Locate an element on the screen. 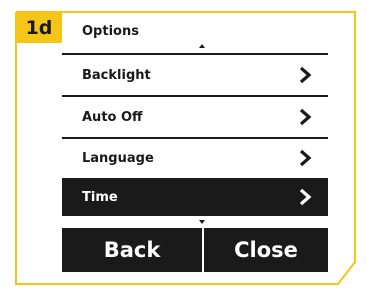 Image resolution: width=367 pixels, height=288 pixels. menu-item-auto-off: Auto Off is located at coordinates (195, 117).